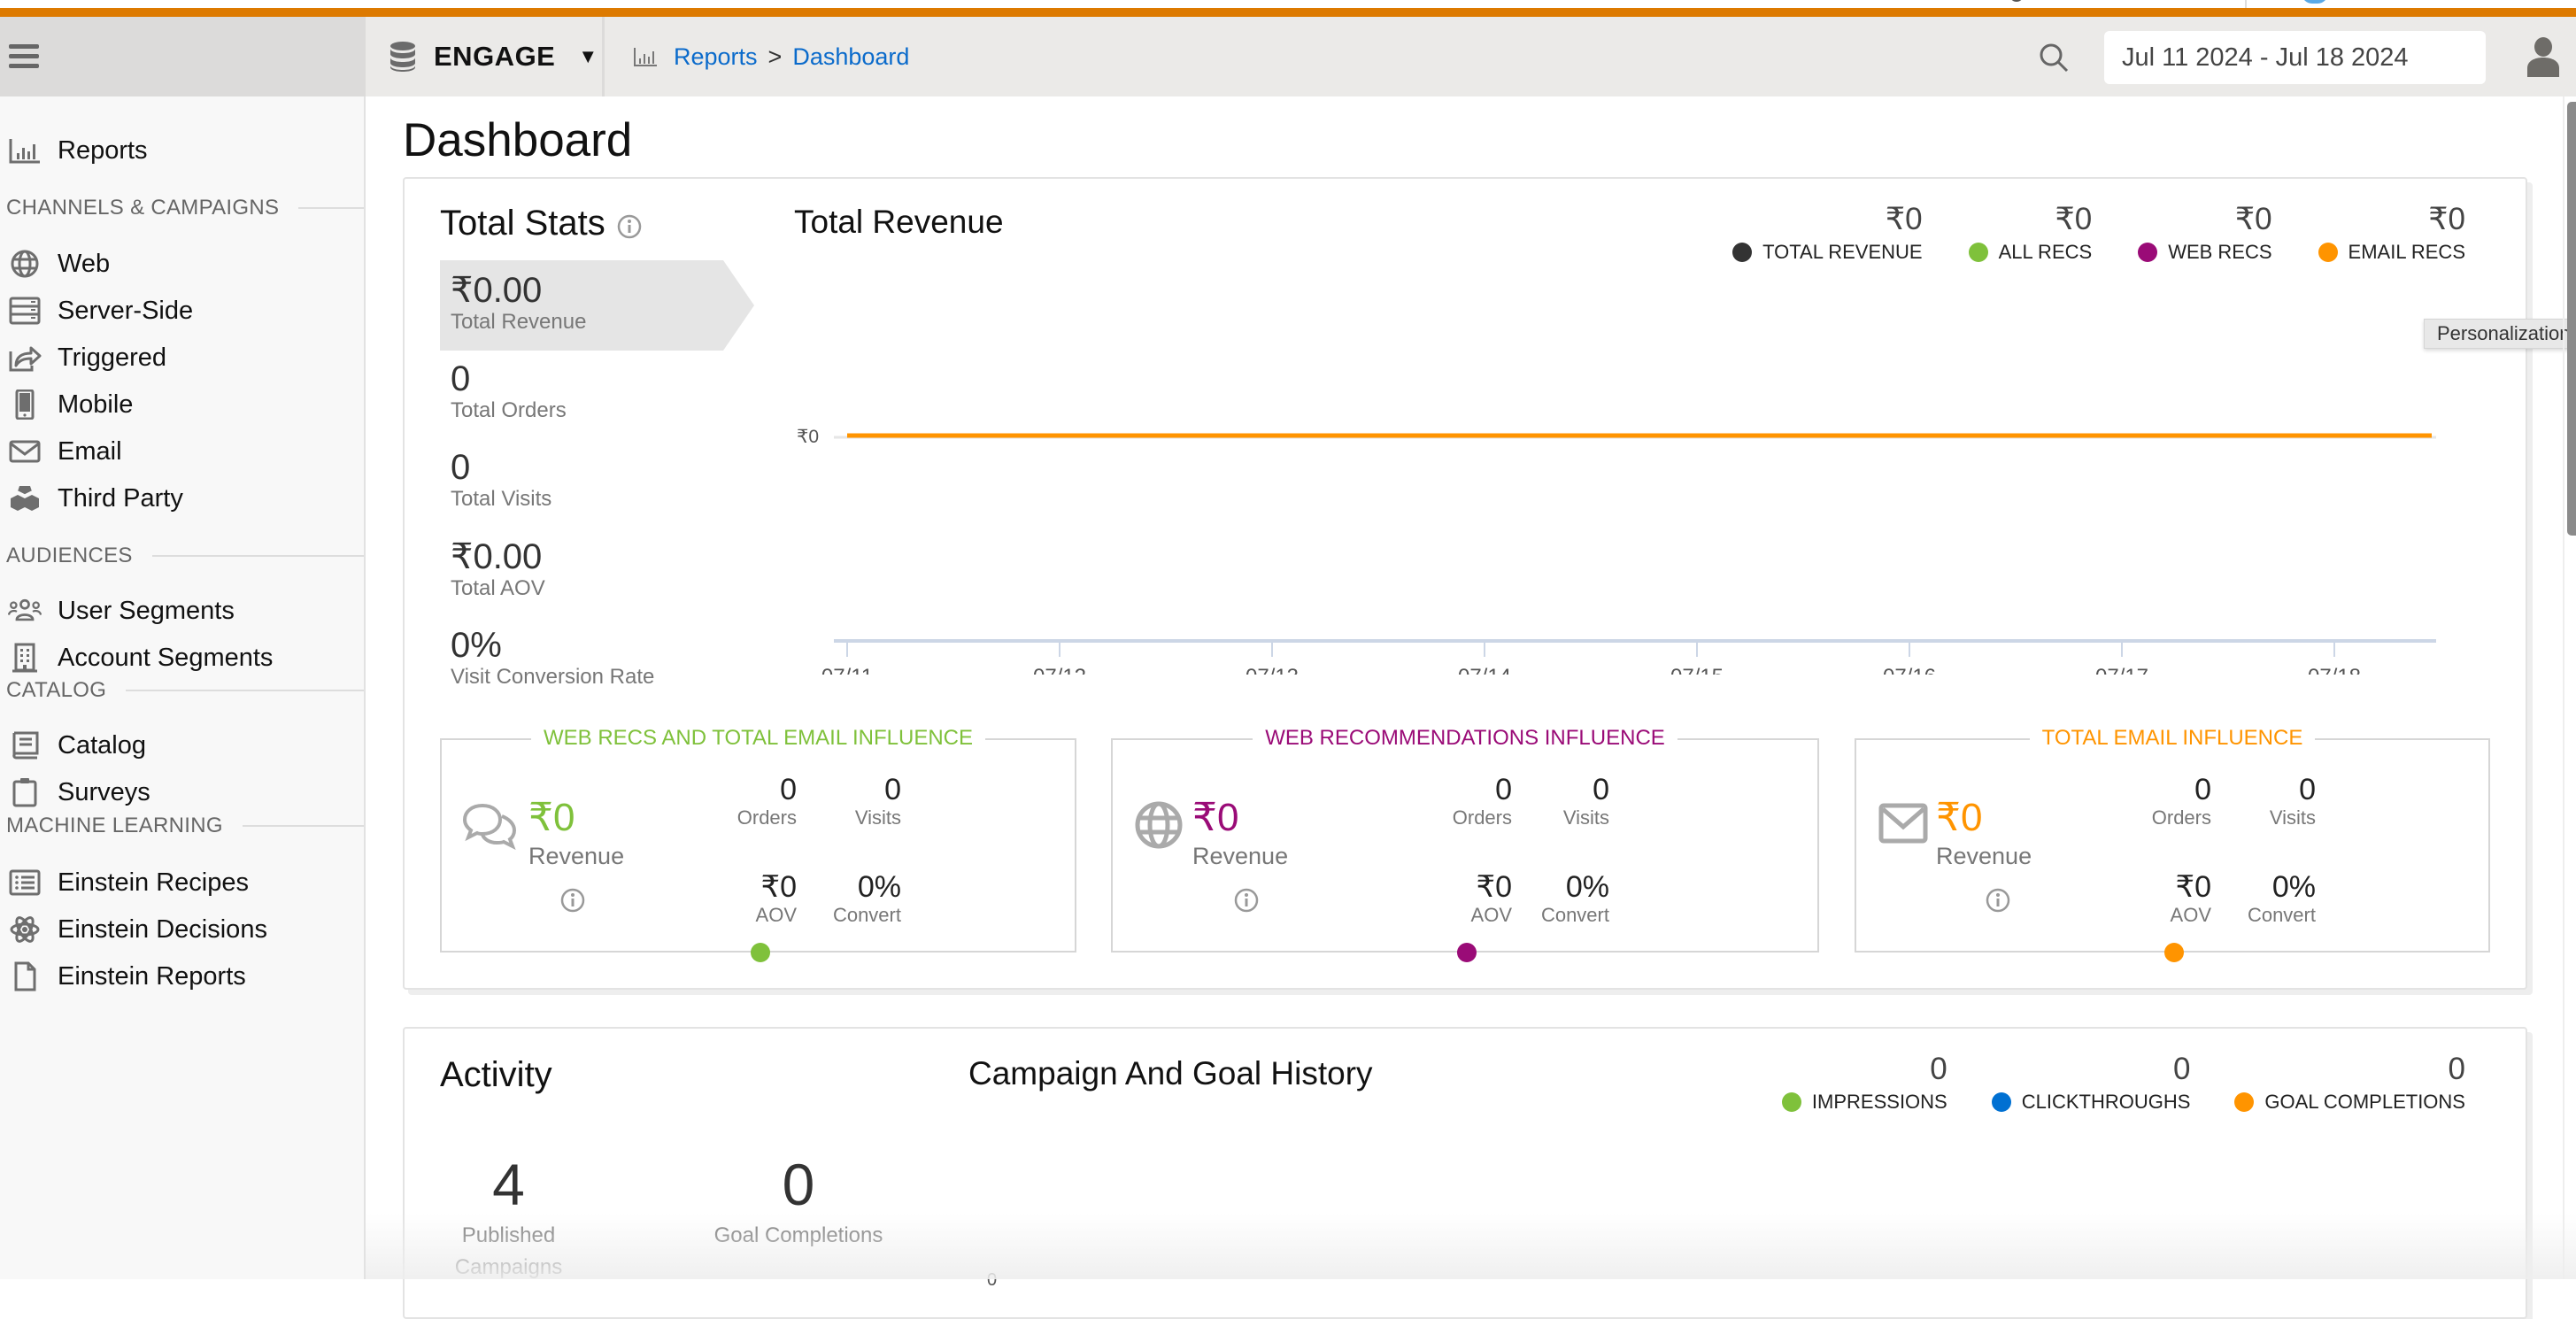 Image resolution: width=2576 pixels, height=1319 pixels. I want to click on stat-total-aov: ₹0.00 Total AOV, so click(498, 569).